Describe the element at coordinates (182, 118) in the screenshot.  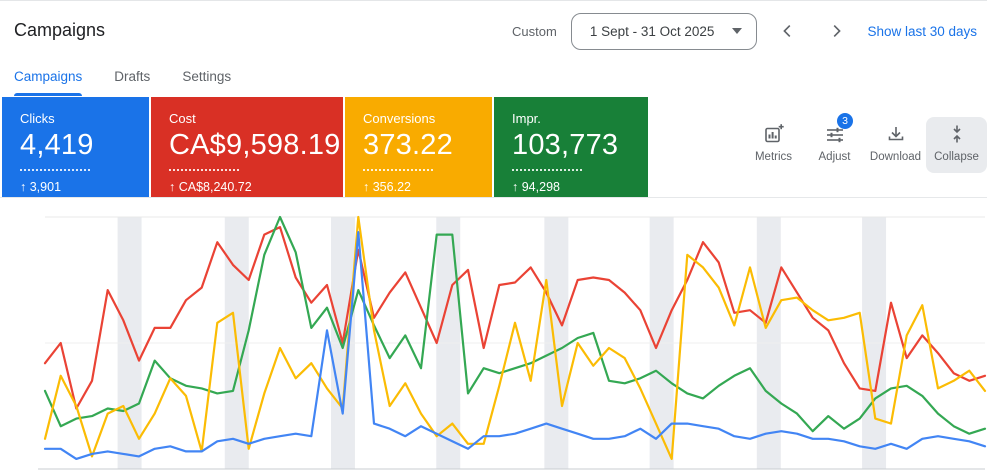
I see `scorecard-label: Cost` at that location.